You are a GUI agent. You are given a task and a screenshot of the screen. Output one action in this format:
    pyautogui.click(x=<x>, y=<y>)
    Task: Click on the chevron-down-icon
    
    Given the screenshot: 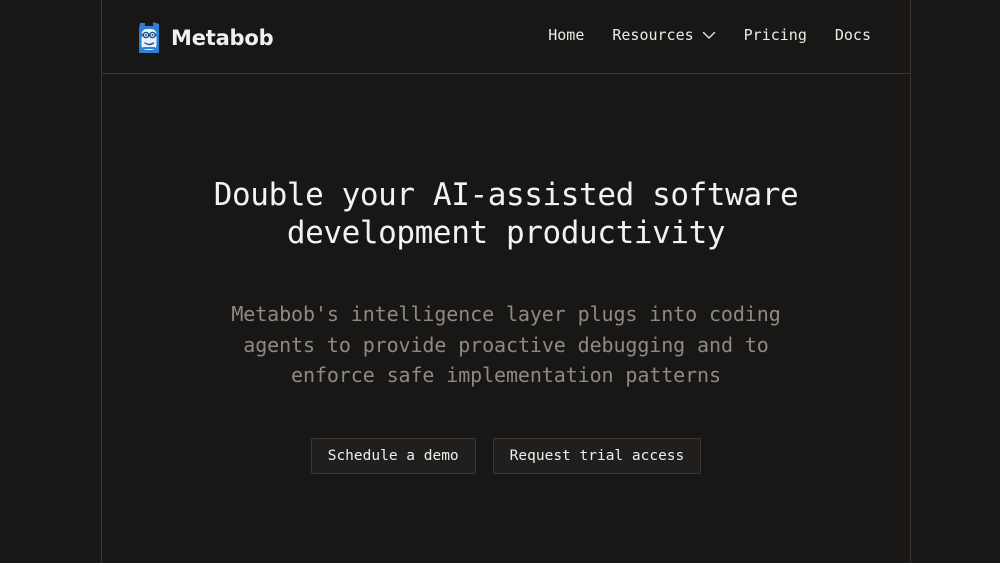 What is the action you would take?
    pyautogui.click(x=708, y=35)
    